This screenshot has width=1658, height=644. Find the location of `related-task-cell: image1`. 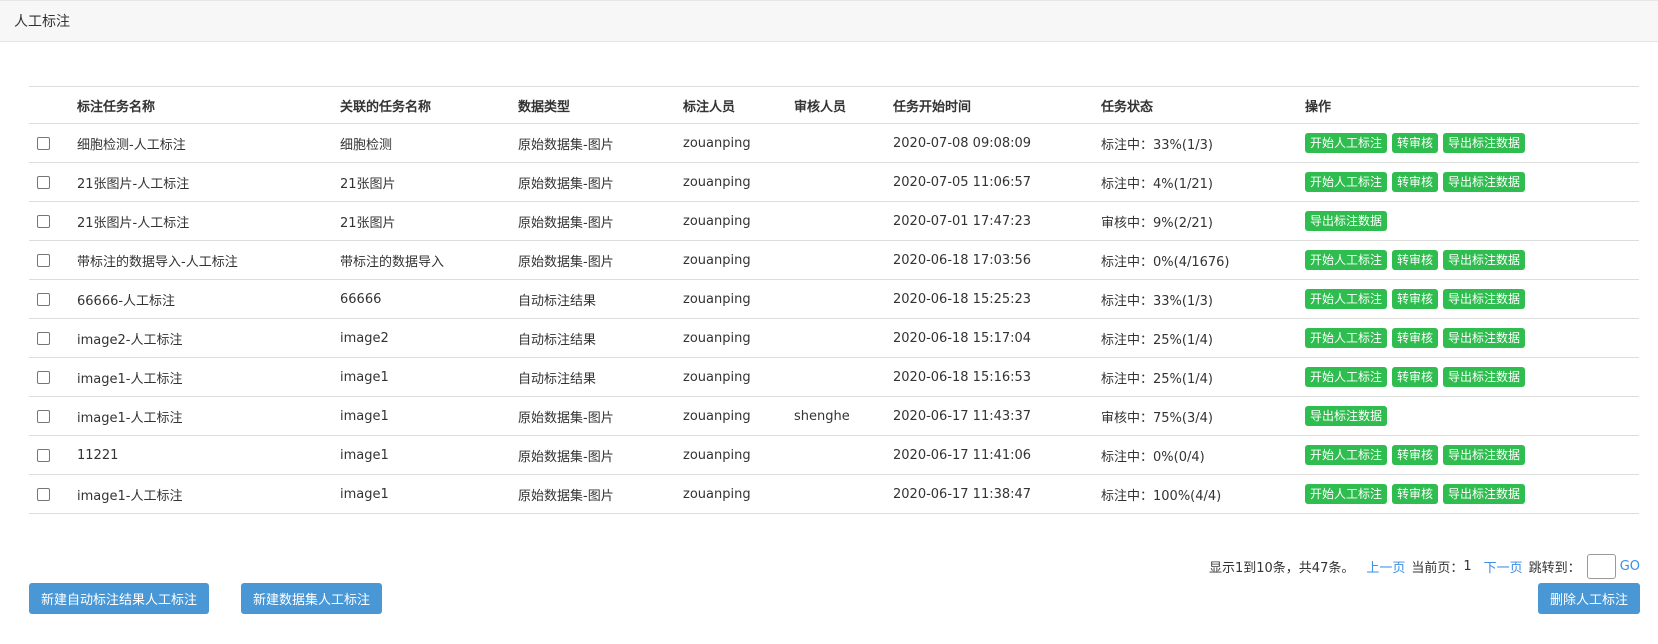

related-task-cell: image1 is located at coordinates (429, 377).